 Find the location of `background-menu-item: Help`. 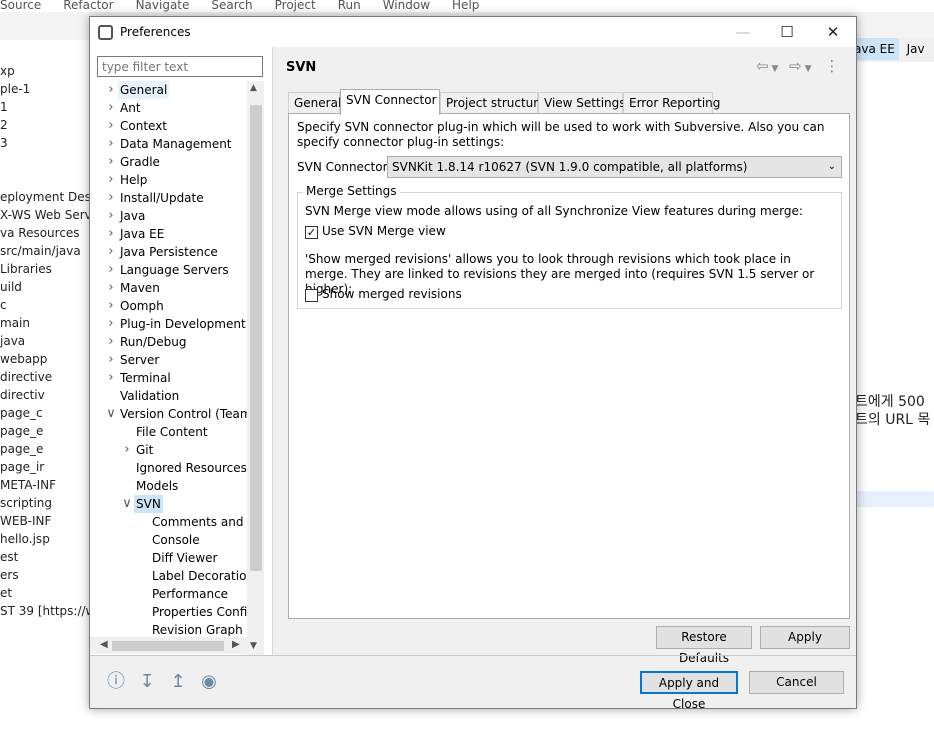

background-menu-item: Help is located at coordinates (465, 6).